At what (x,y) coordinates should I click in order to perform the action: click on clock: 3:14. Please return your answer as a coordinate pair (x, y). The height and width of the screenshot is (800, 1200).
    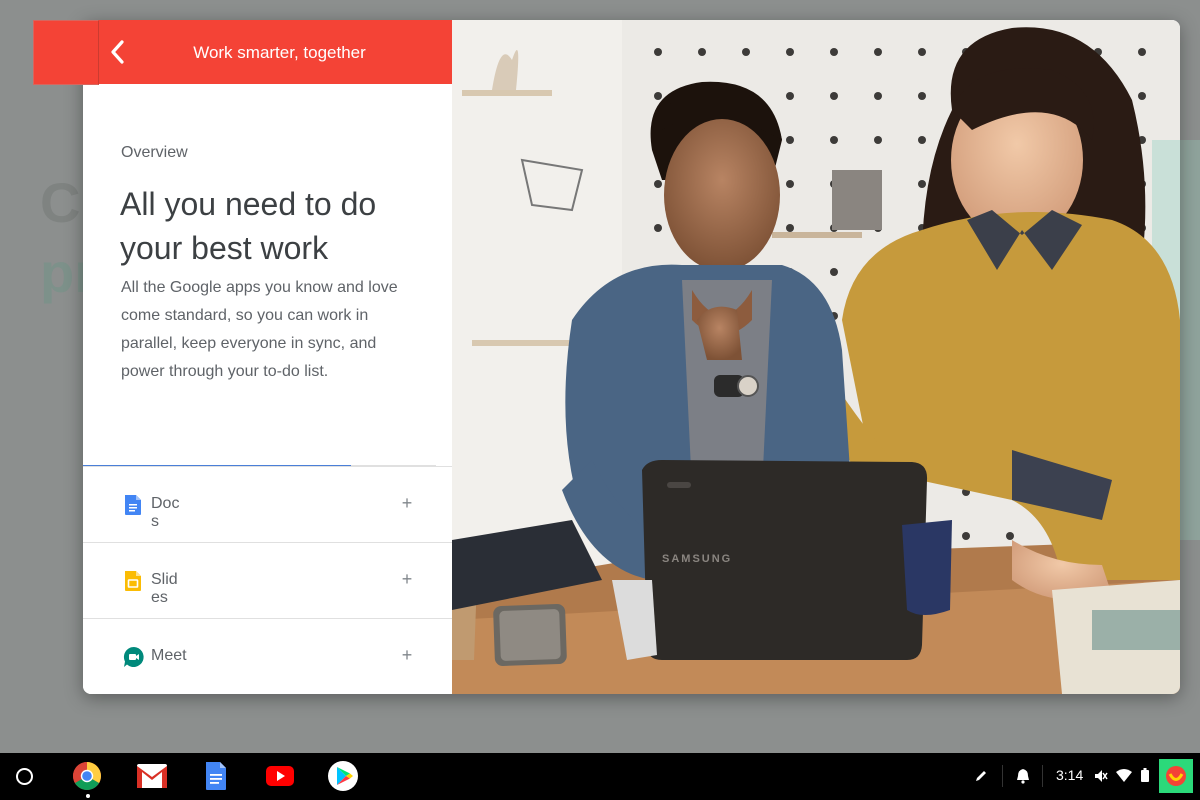
    Looking at the image, I should click on (1069, 775).